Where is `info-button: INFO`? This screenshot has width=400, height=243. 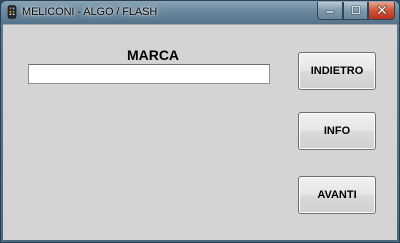
info-button: INFO is located at coordinates (337, 131).